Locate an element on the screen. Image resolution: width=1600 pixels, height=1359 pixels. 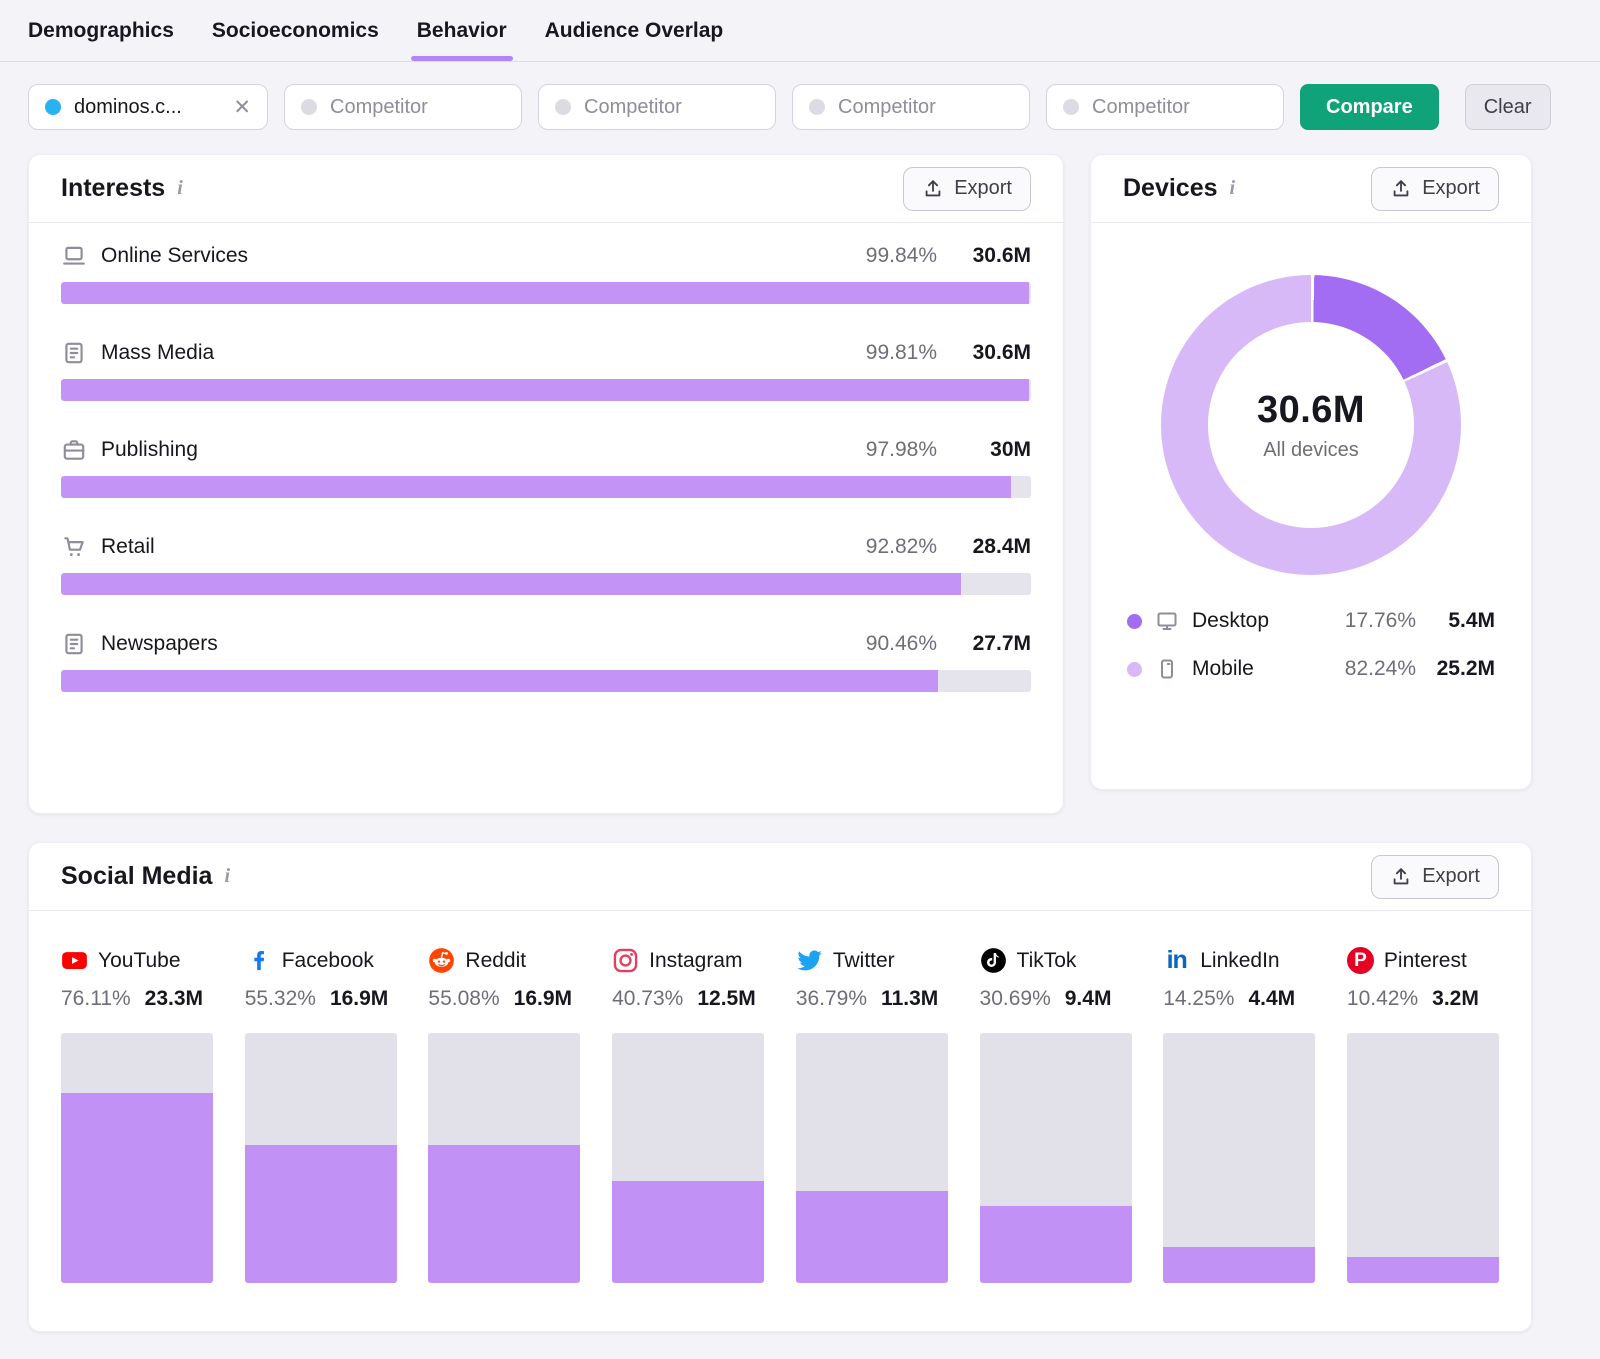
interests-title: Interests is located at coordinates (113, 188).